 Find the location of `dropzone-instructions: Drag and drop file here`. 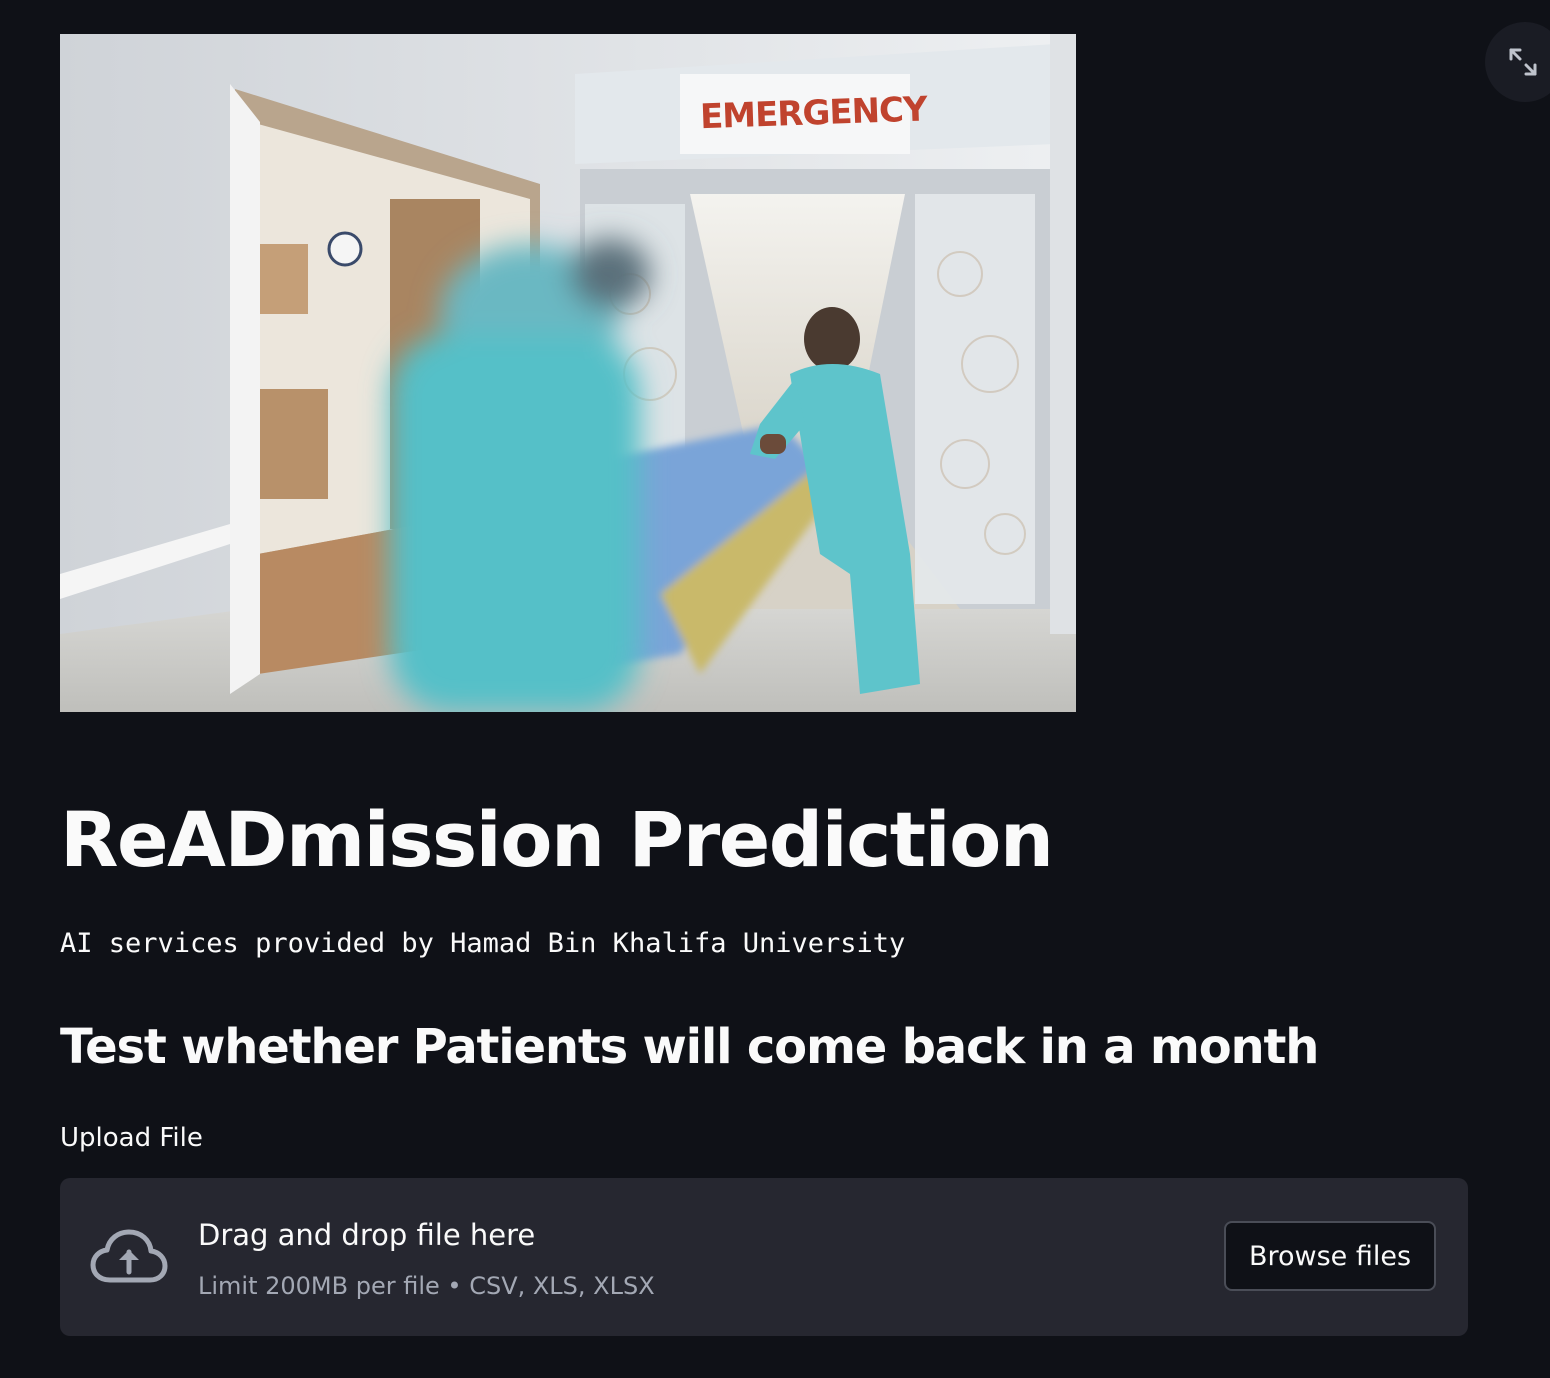

dropzone-instructions: Drag and drop file here is located at coordinates (367, 1235).